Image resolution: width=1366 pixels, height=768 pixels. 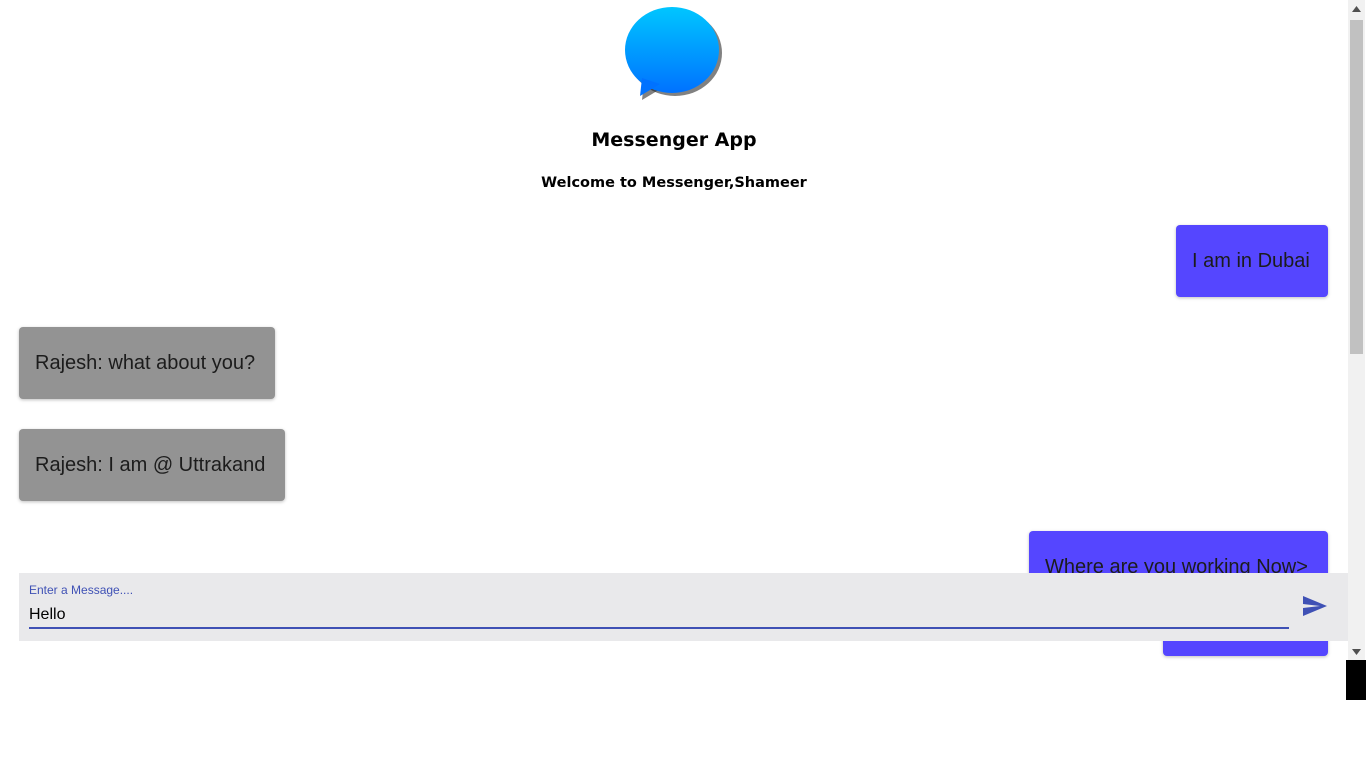 What do you see at coordinates (674, 183) in the screenshot?
I see `welcome-text: Welcome to Messenger,Shameer` at bounding box center [674, 183].